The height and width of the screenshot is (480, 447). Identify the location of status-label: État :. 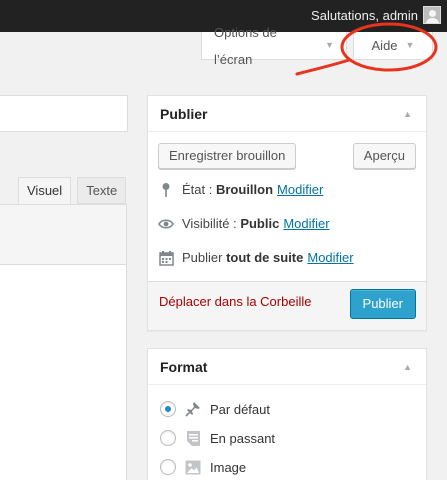
(197, 189).